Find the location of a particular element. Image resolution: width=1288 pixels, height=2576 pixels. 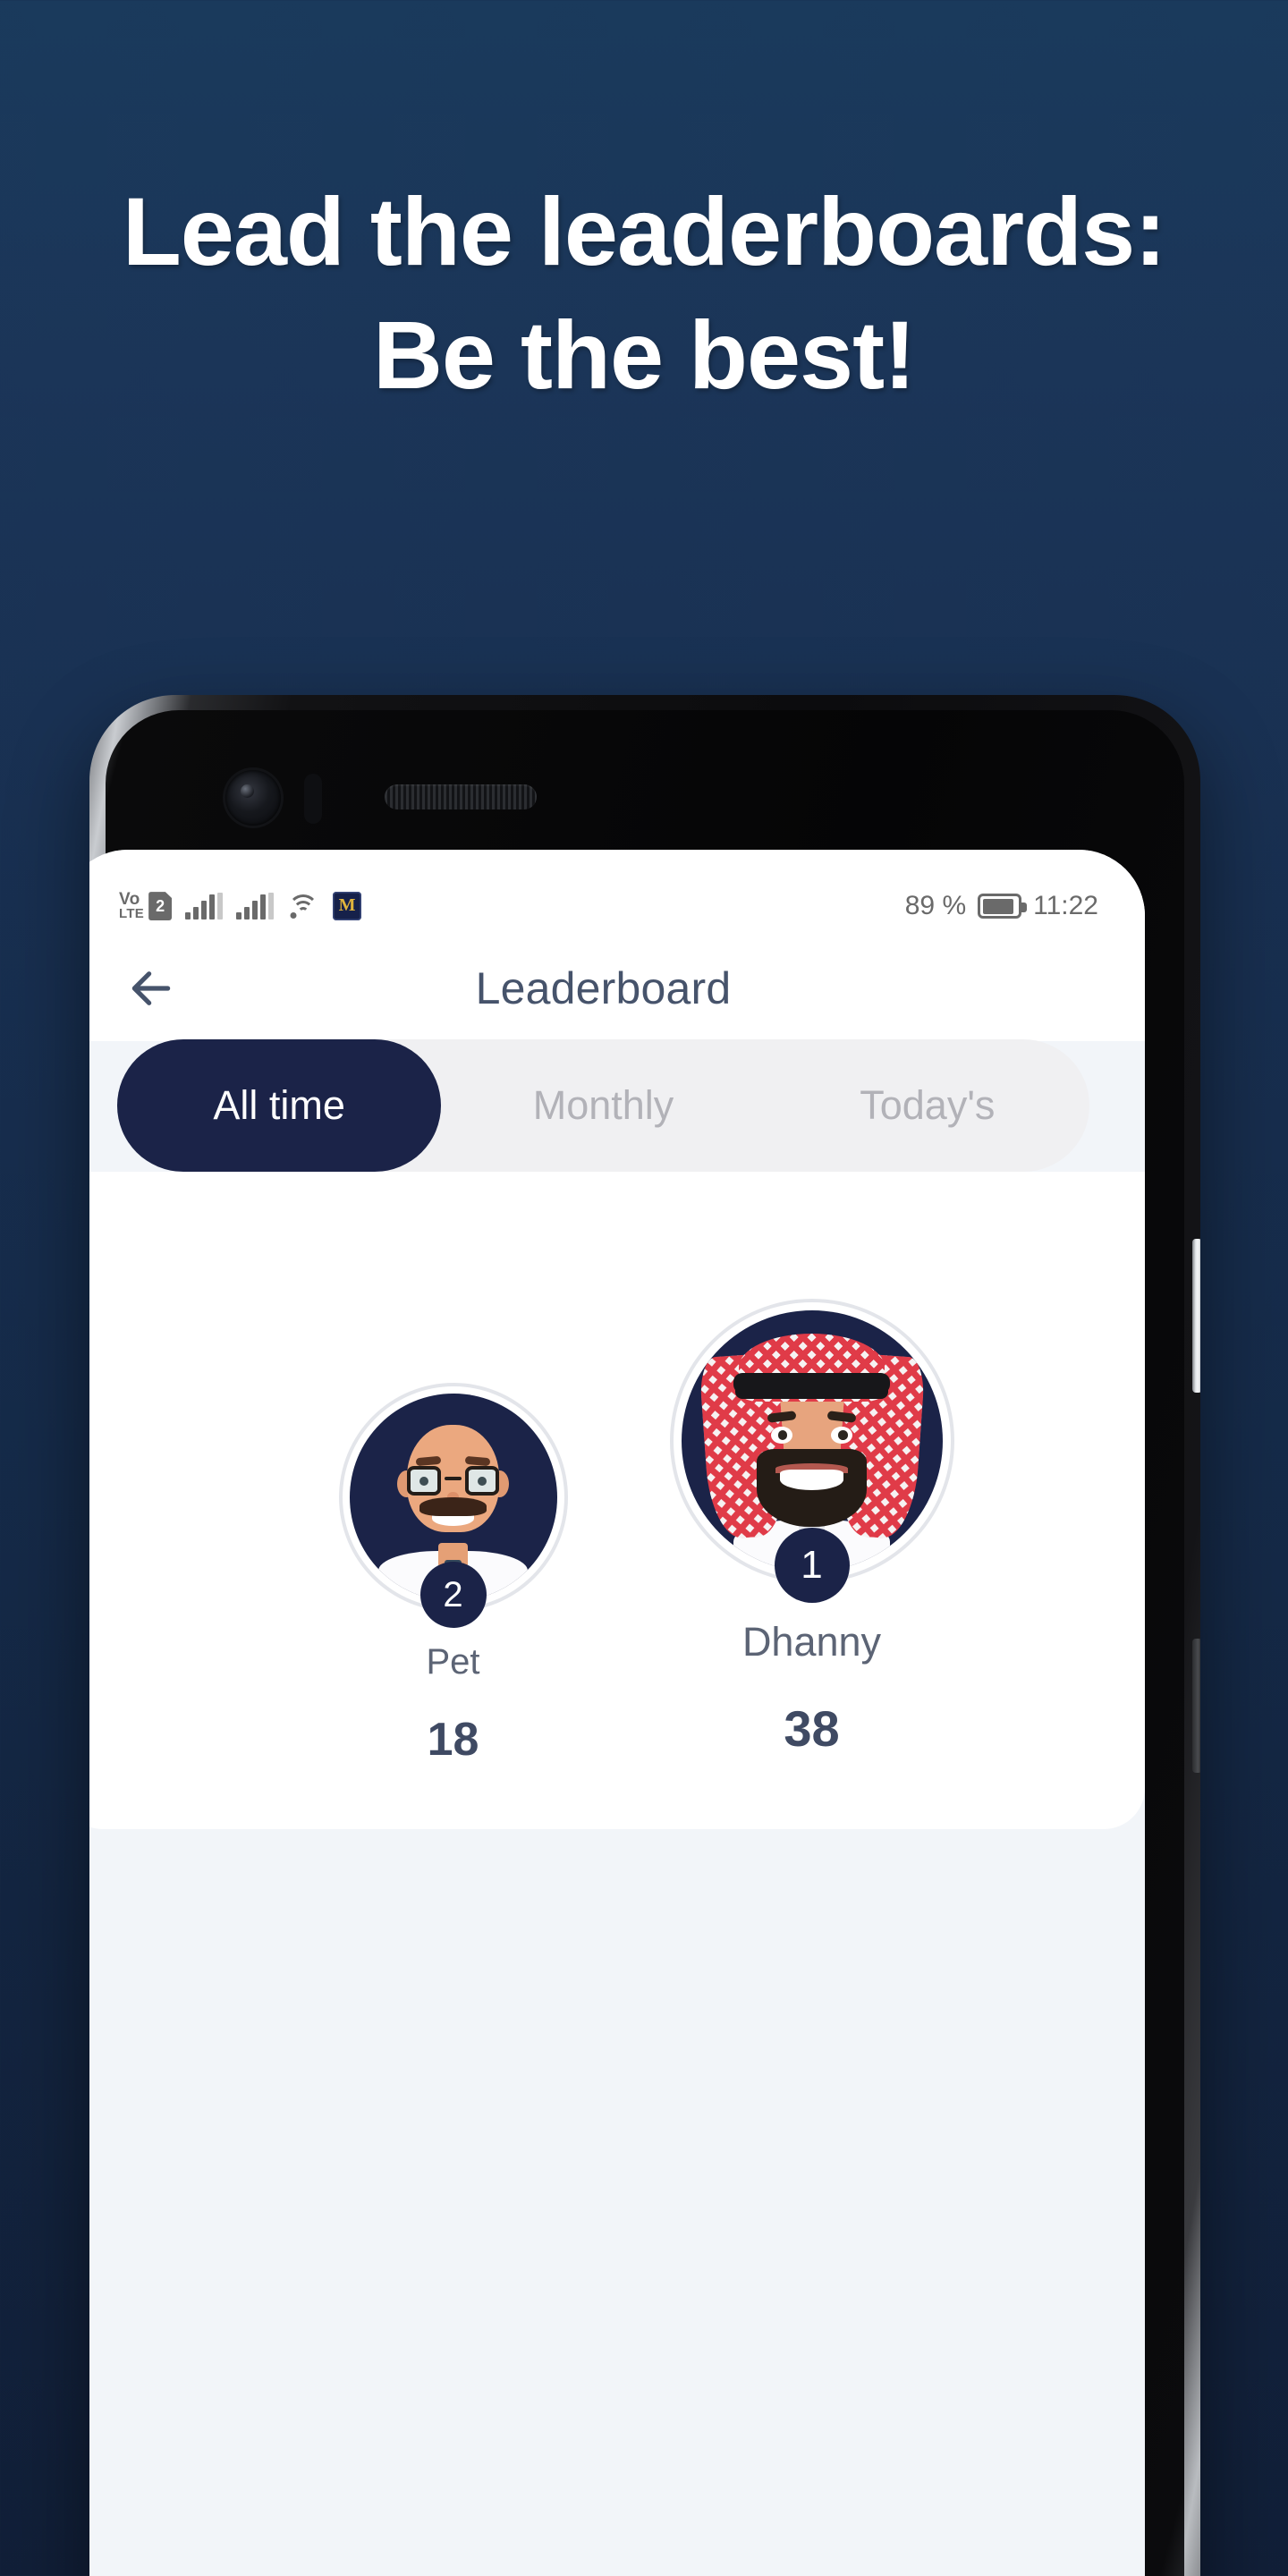

wifi-icon is located at coordinates (303, 906).